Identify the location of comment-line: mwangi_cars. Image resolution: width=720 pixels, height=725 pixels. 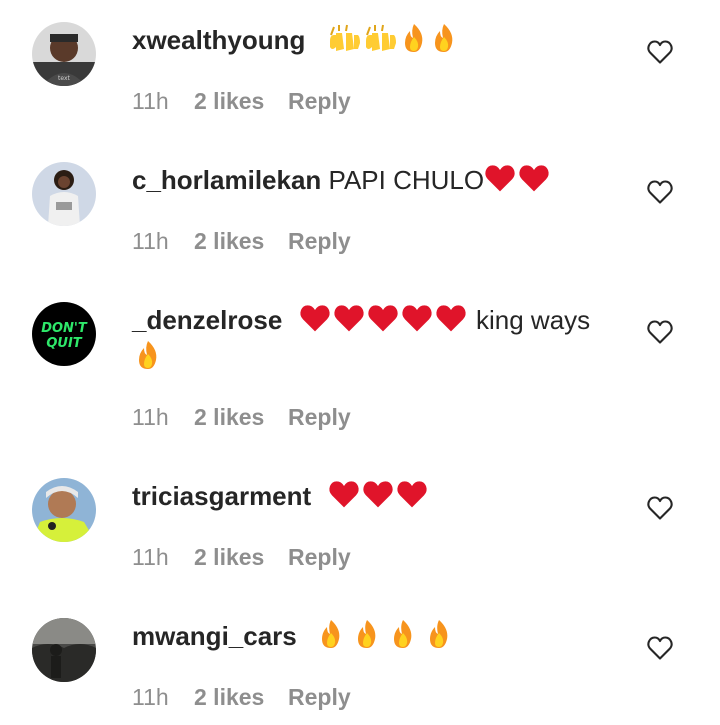
(293, 636).